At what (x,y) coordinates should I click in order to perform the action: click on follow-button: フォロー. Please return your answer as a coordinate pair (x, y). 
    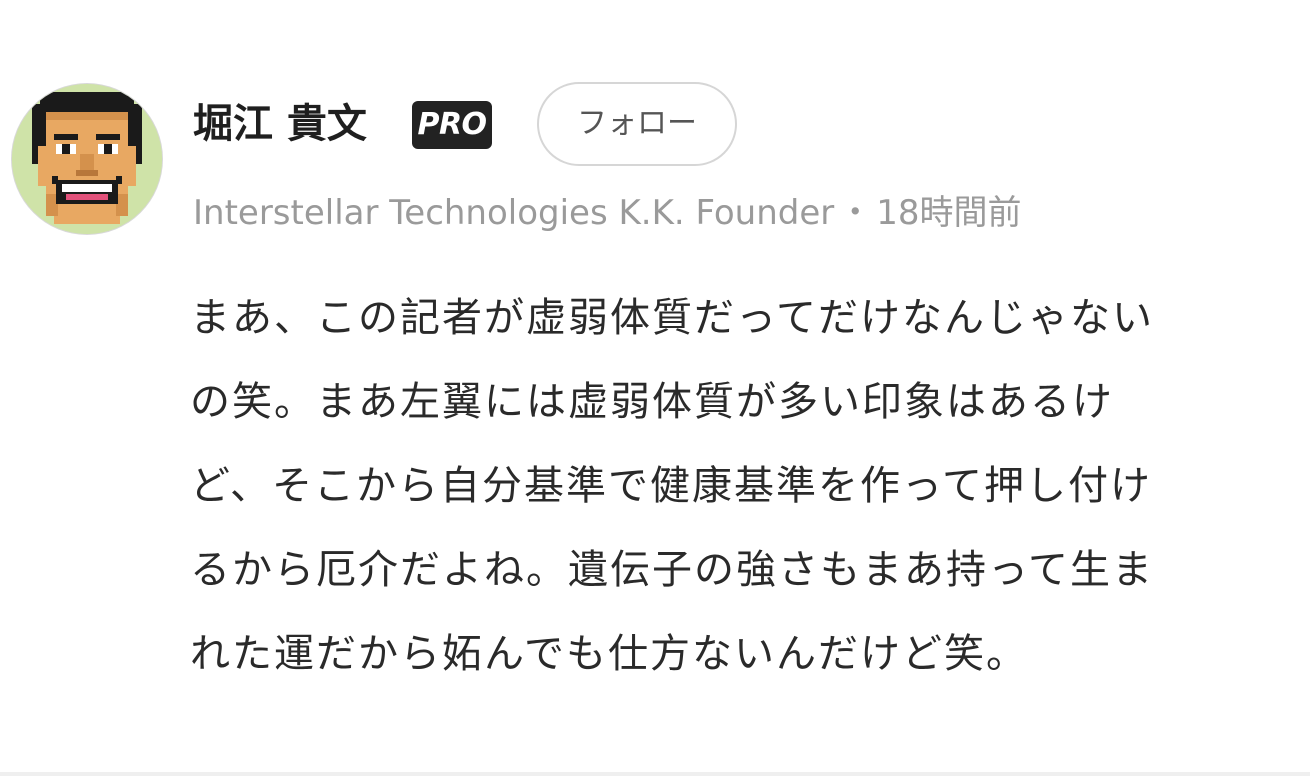
    Looking at the image, I should click on (637, 124).